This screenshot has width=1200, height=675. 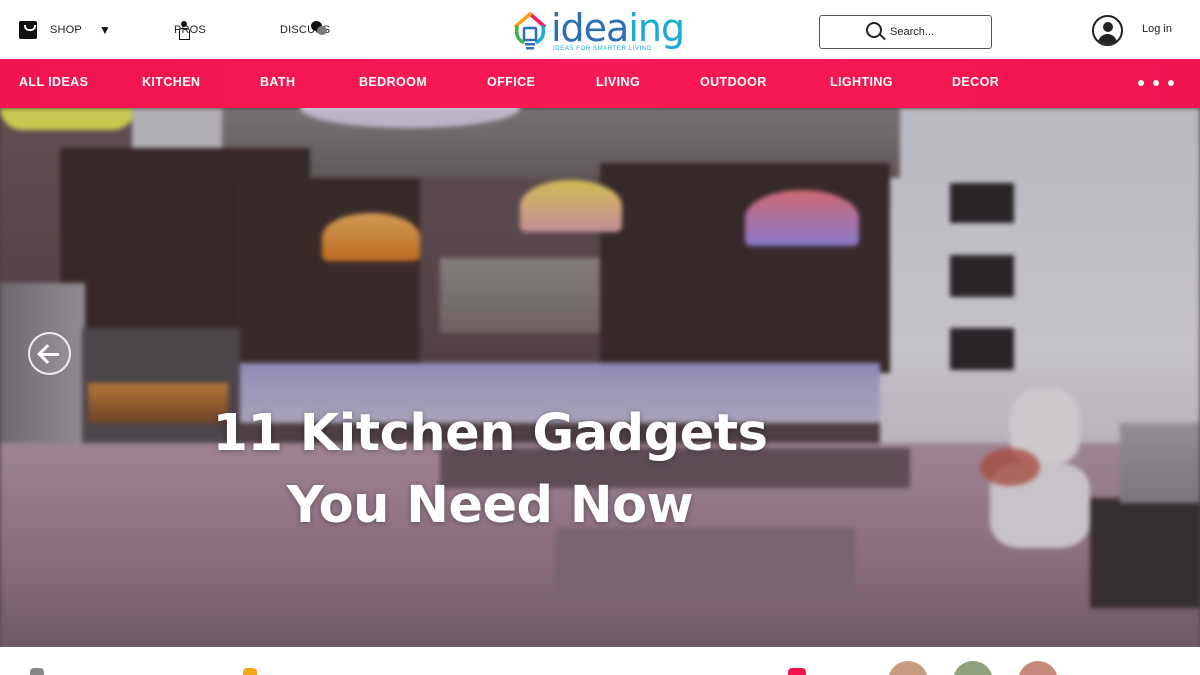 I want to click on user-avatar-icon, so click(x=1107, y=30).